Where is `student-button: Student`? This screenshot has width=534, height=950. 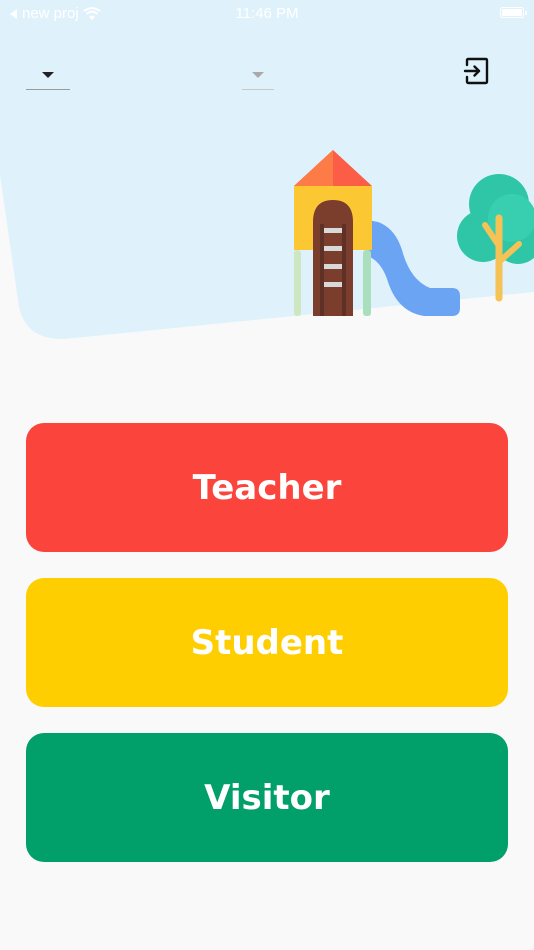
student-button: Student is located at coordinates (267, 642).